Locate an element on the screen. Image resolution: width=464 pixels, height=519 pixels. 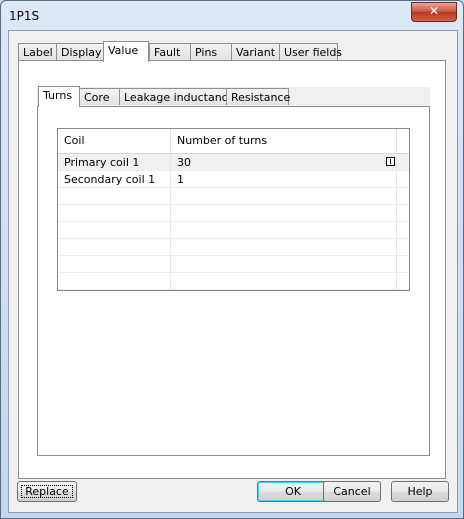
tab-core: Core is located at coordinates (99, 96).